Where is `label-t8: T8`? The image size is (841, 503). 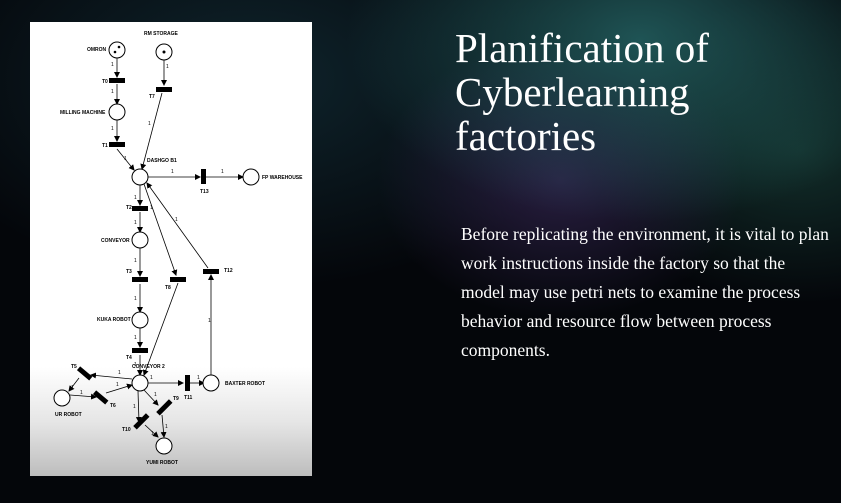
label-t8: T8 is located at coordinates (168, 288).